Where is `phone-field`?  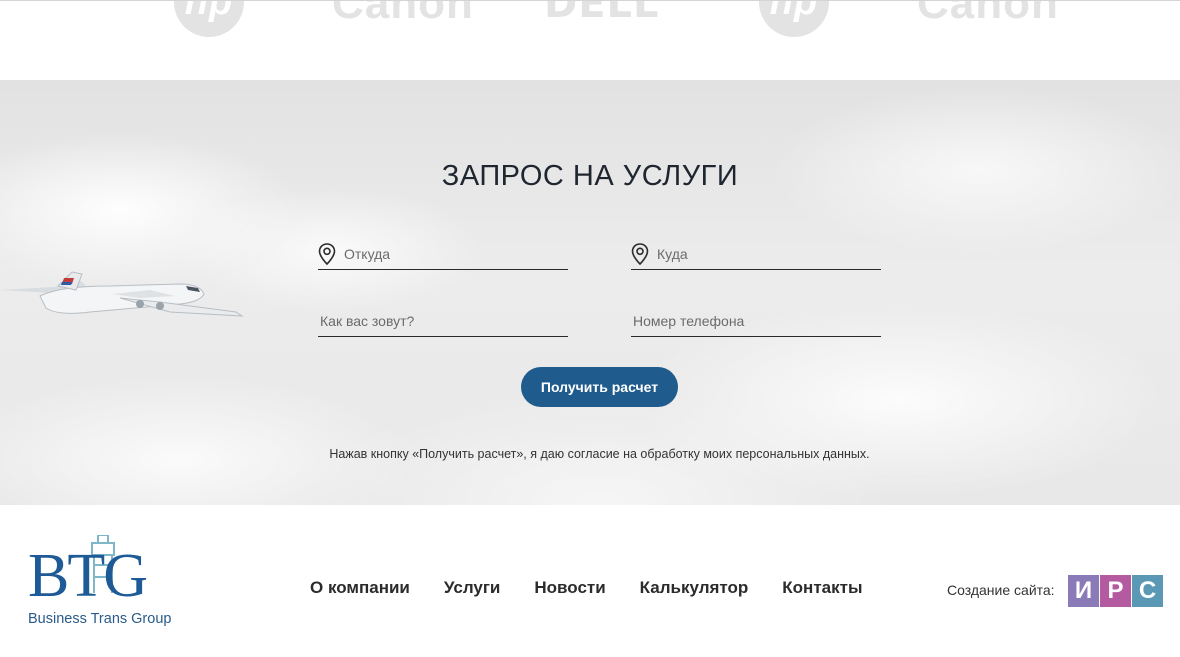 phone-field is located at coordinates (756, 321).